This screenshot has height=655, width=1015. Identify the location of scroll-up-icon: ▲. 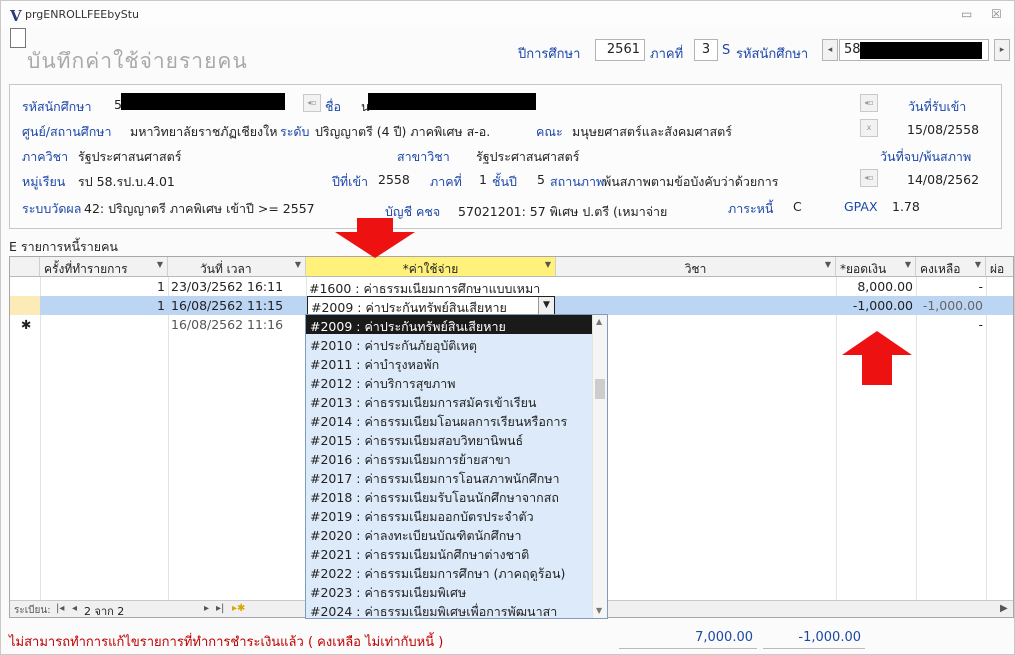
(599, 321).